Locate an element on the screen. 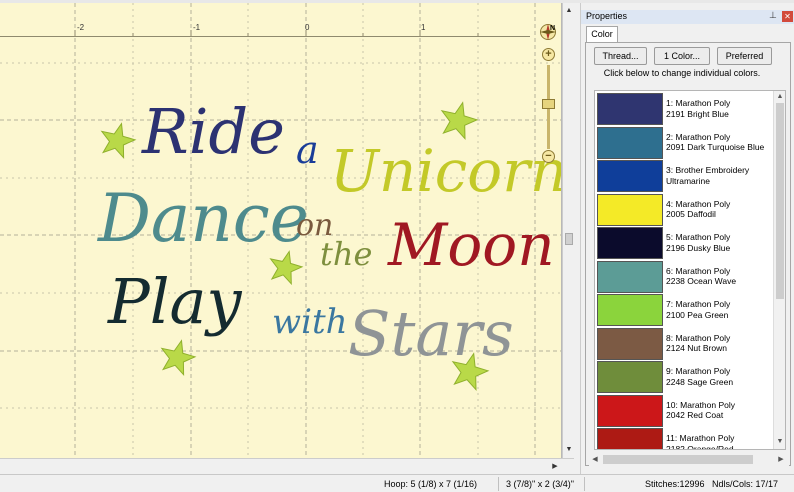 The width and height of the screenshot is (794, 492). color-label: 1: Marathon Poly 2191 Bright Blue is located at coordinates (698, 108).